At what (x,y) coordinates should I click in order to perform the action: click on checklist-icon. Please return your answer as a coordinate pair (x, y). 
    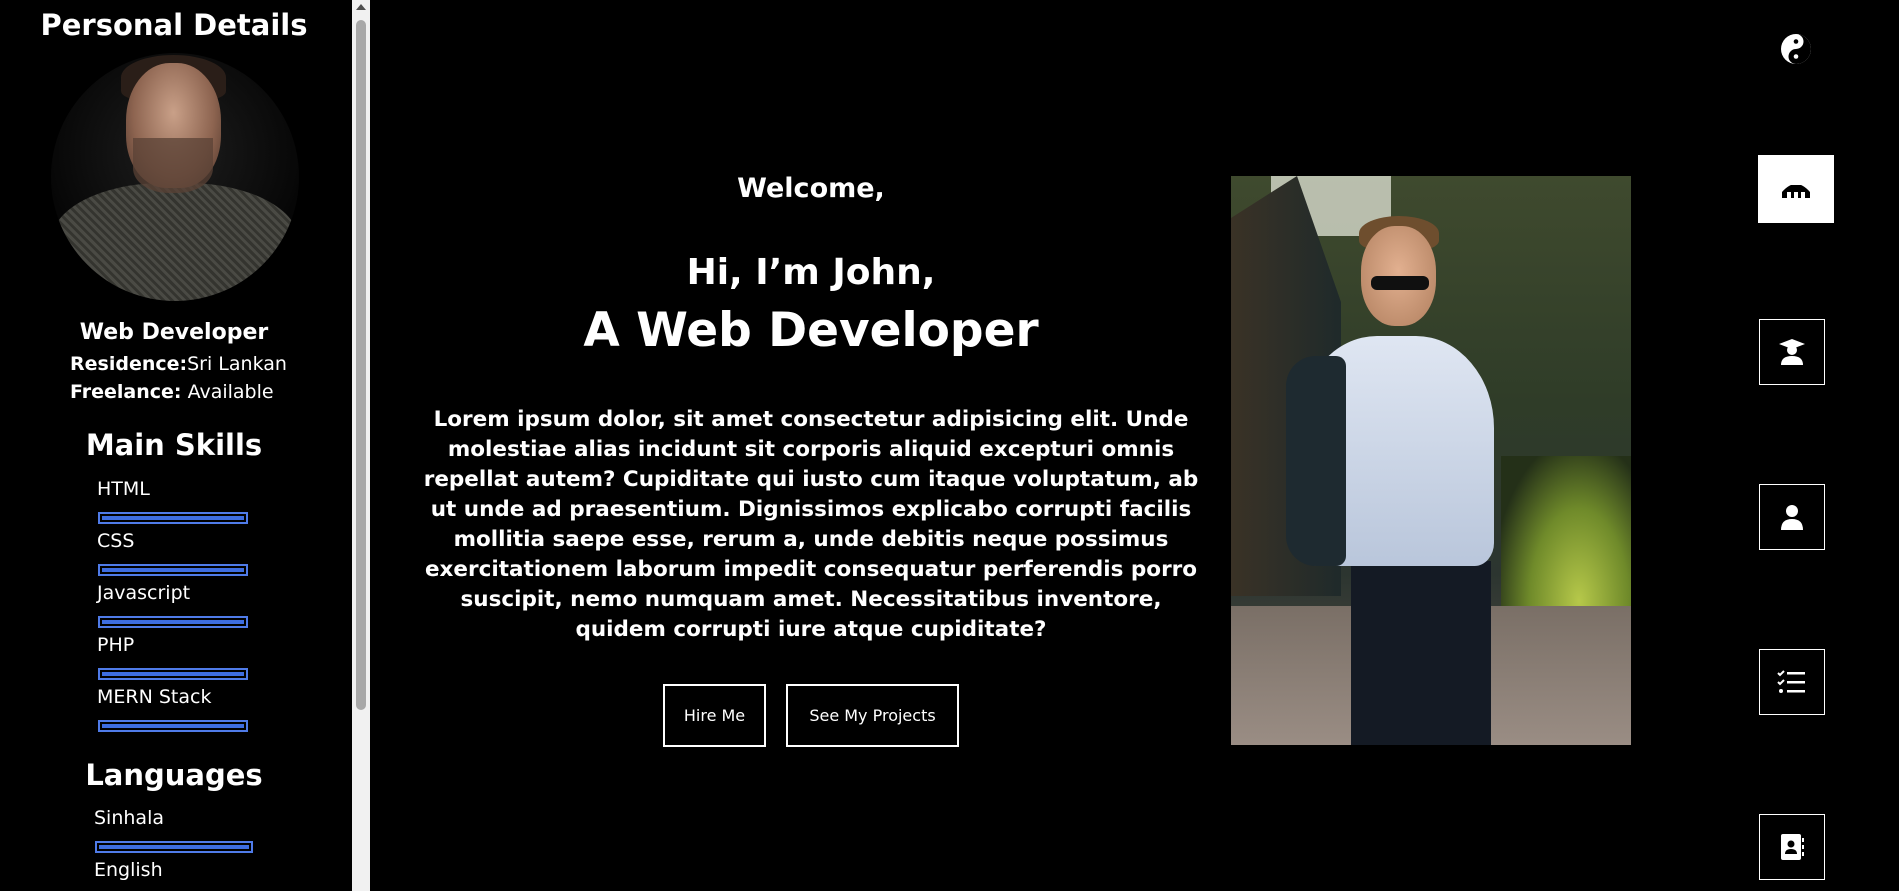
    Looking at the image, I should click on (1791, 681).